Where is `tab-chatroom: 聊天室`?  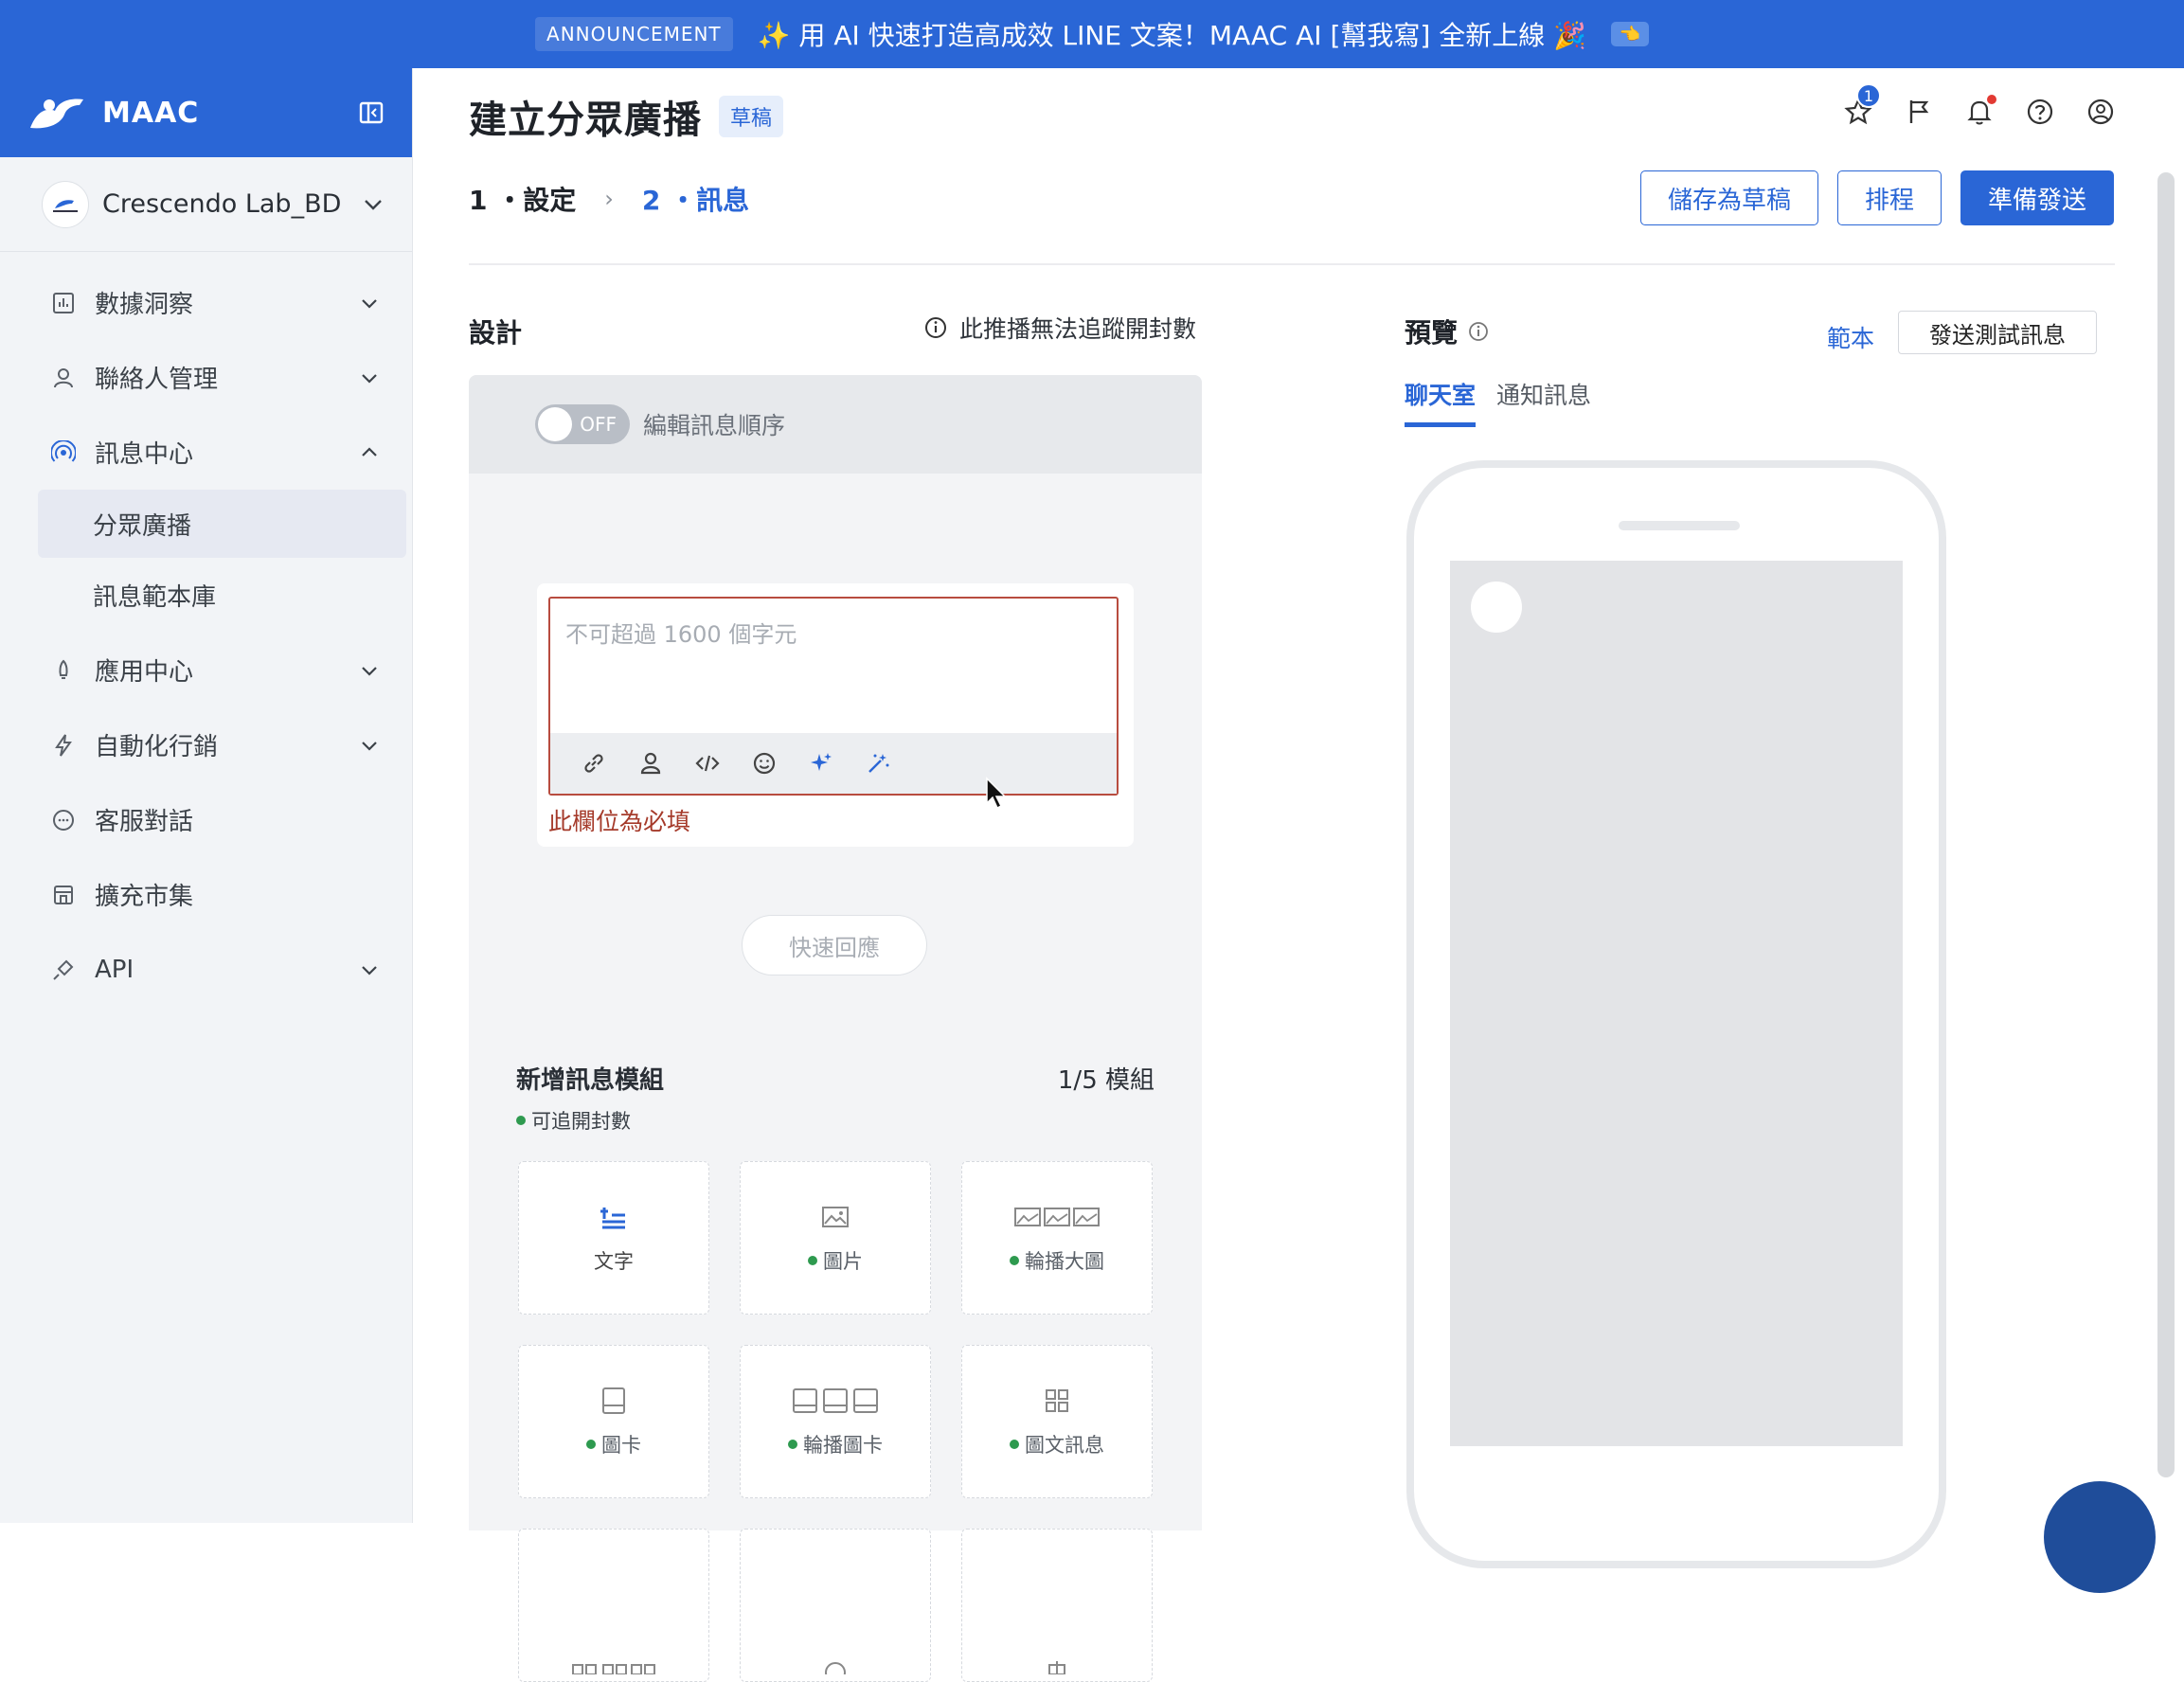 tab-chatroom: 聊天室 is located at coordinates (1441, 402).